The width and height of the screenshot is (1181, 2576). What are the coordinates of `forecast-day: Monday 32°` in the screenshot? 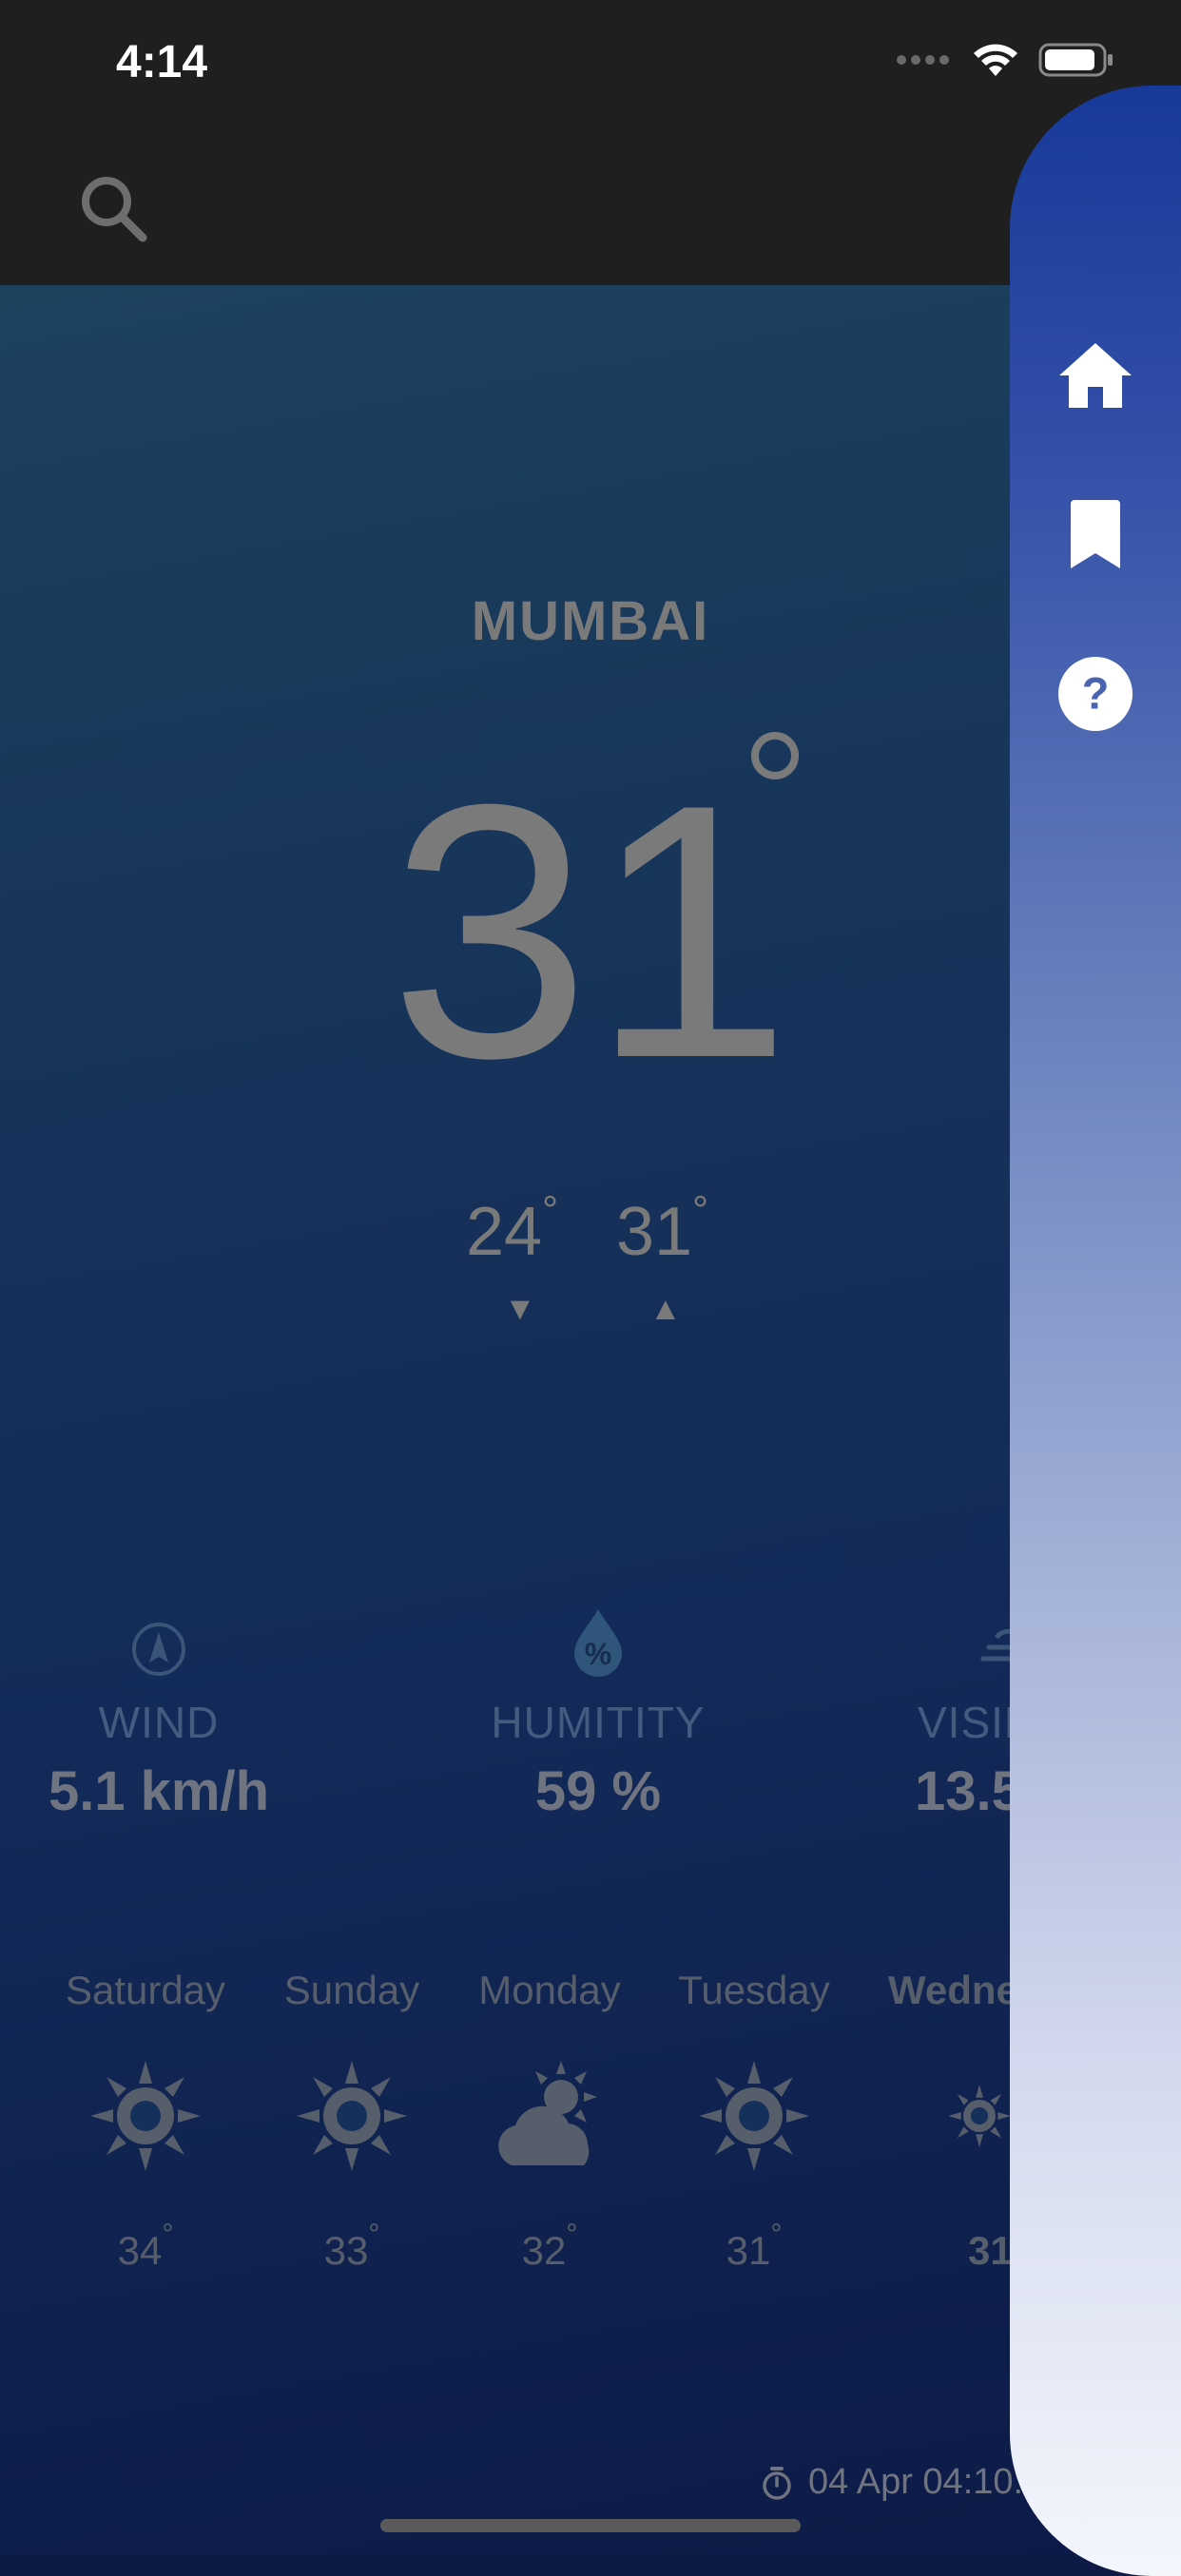 It's located at (549, 2121).